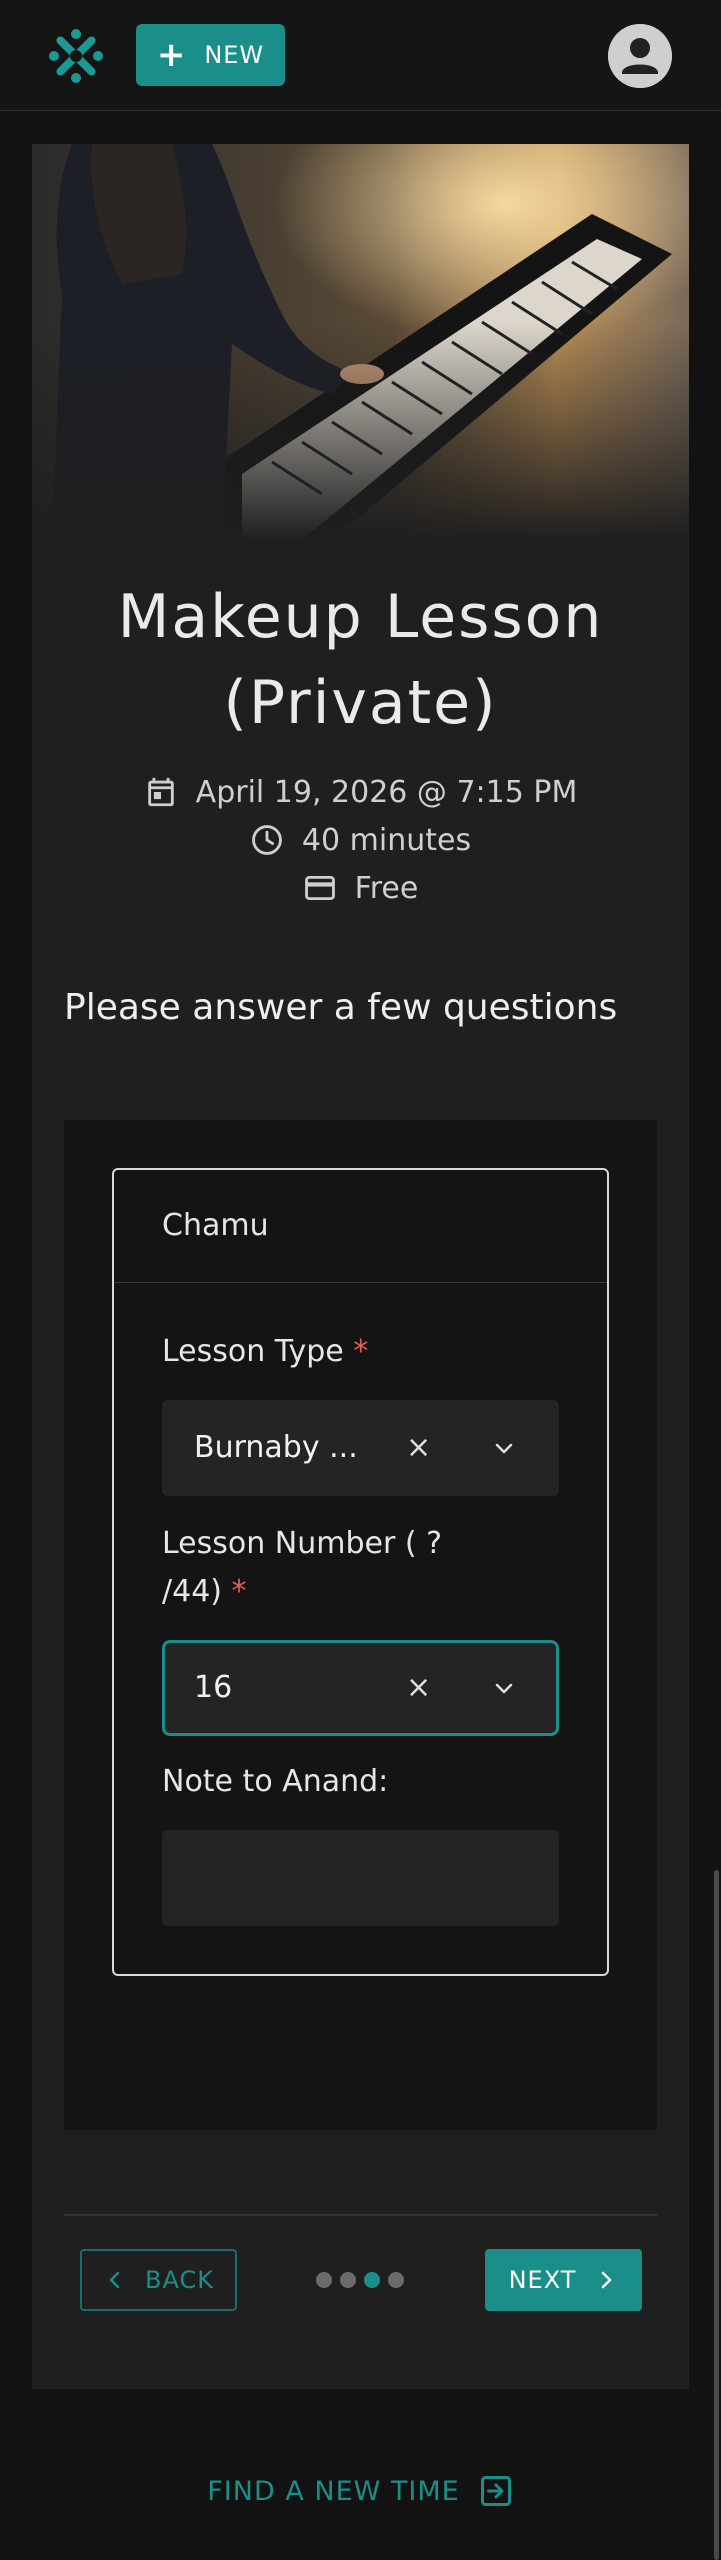  Describe the element at coordinates (341, 1007) in the screenshot. I see `questions-heading: Please answer a few questions` at that location.